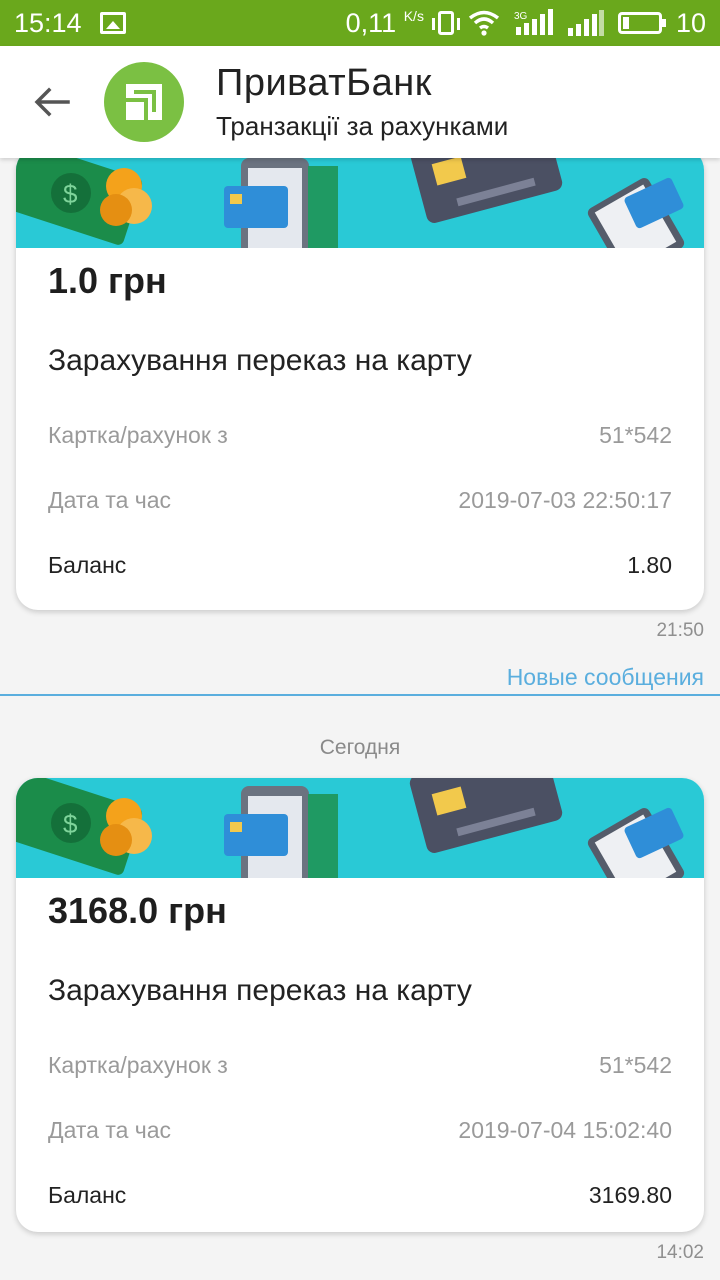  What do you see at coordinates (360, 747) in the screenshot?
I see `day-separator: Сегодня` at bounding box center [360, 747].